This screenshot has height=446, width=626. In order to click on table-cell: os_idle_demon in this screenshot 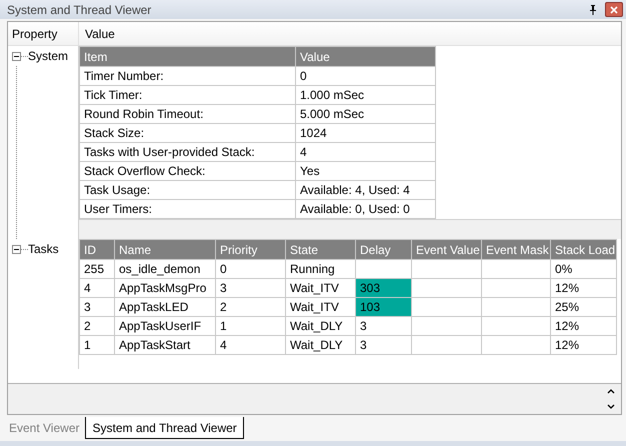, I will do `click(165, 269)`.